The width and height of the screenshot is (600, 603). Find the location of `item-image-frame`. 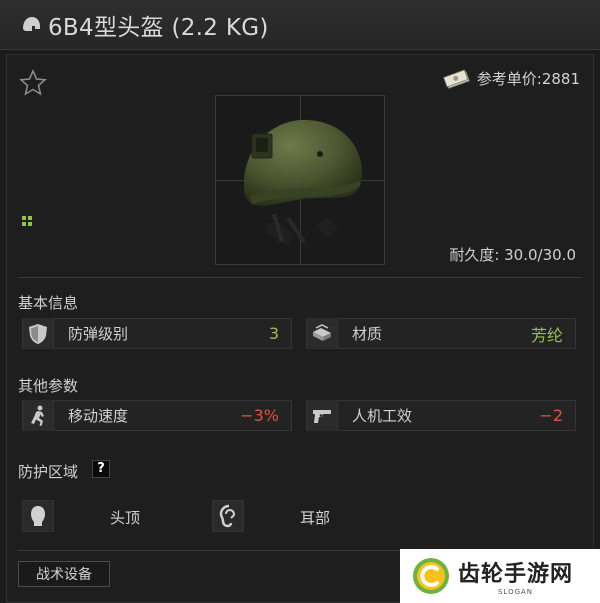

item-image-frame is located at coordinates (300, 180).